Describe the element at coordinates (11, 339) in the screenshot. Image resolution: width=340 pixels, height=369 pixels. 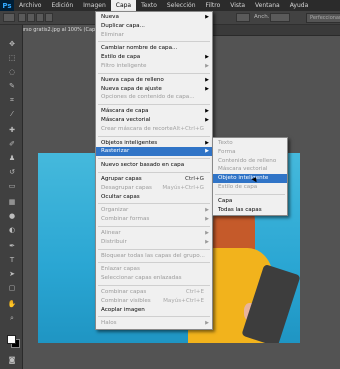
I see `foreground-color-swatch` at that location.